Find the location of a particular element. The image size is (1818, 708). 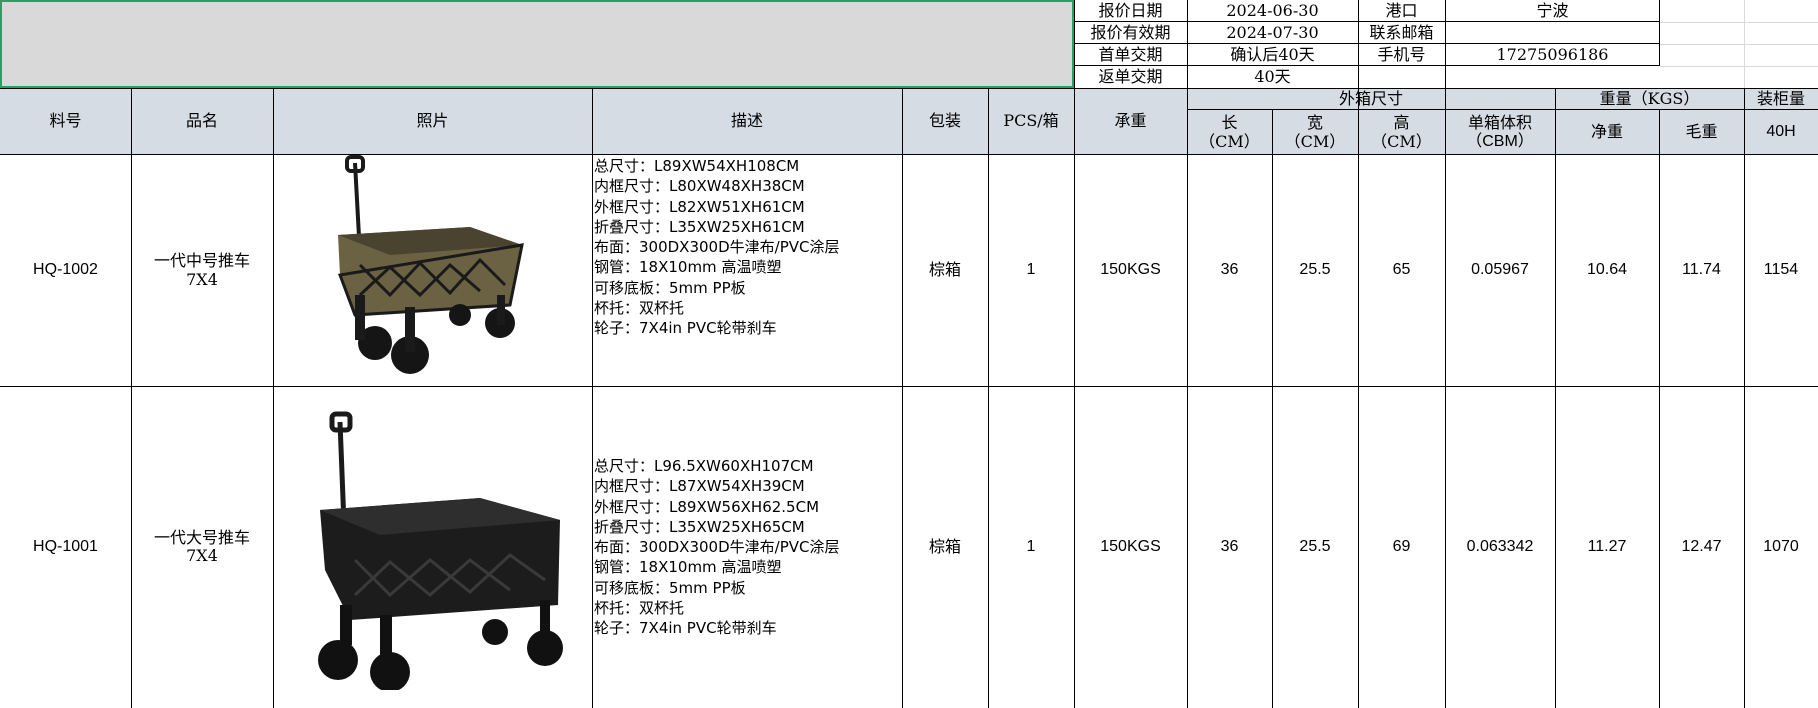

header-packing: 包装 is located at coordinates (945, 121).